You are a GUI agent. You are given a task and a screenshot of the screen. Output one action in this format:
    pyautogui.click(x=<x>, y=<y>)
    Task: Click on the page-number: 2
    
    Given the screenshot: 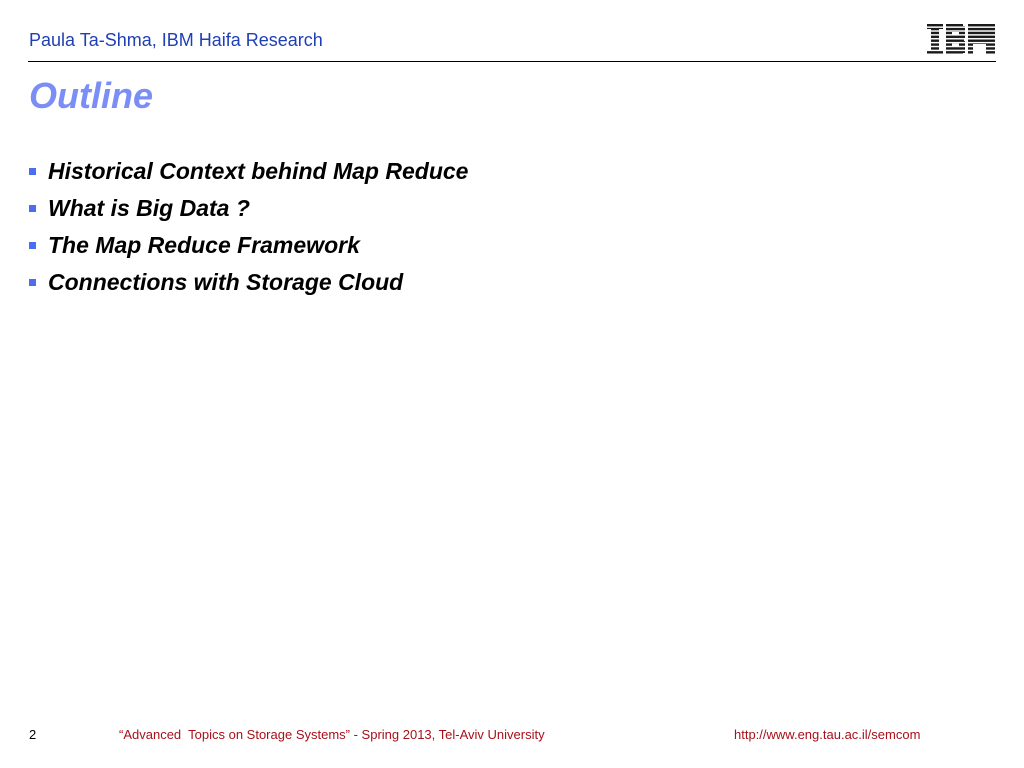 What is the action you would take?
    pyautogui.click(x=33, y=734)
    